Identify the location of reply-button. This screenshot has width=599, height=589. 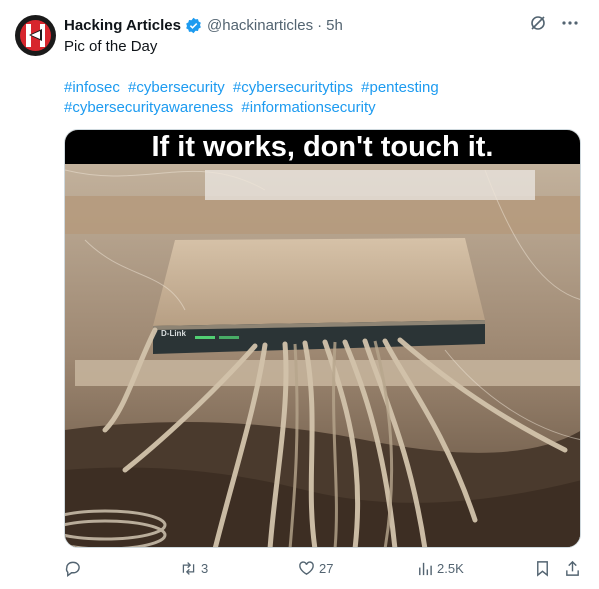
(74, 568).